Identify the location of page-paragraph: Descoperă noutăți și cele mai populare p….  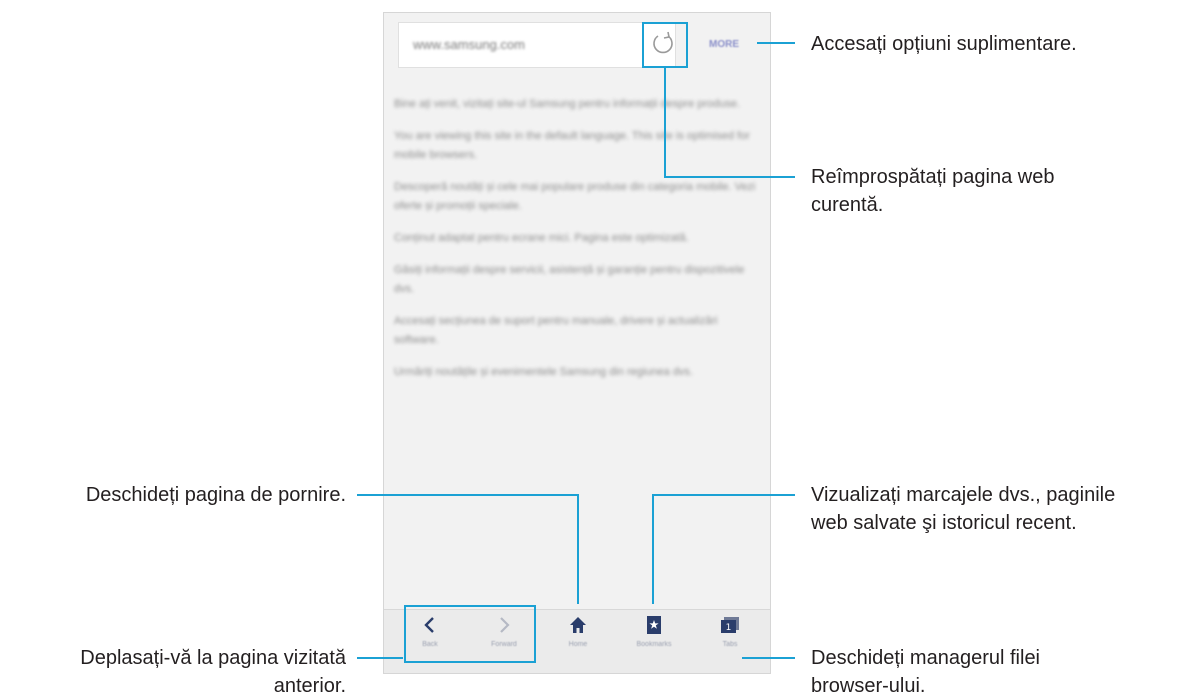
(575, 196).